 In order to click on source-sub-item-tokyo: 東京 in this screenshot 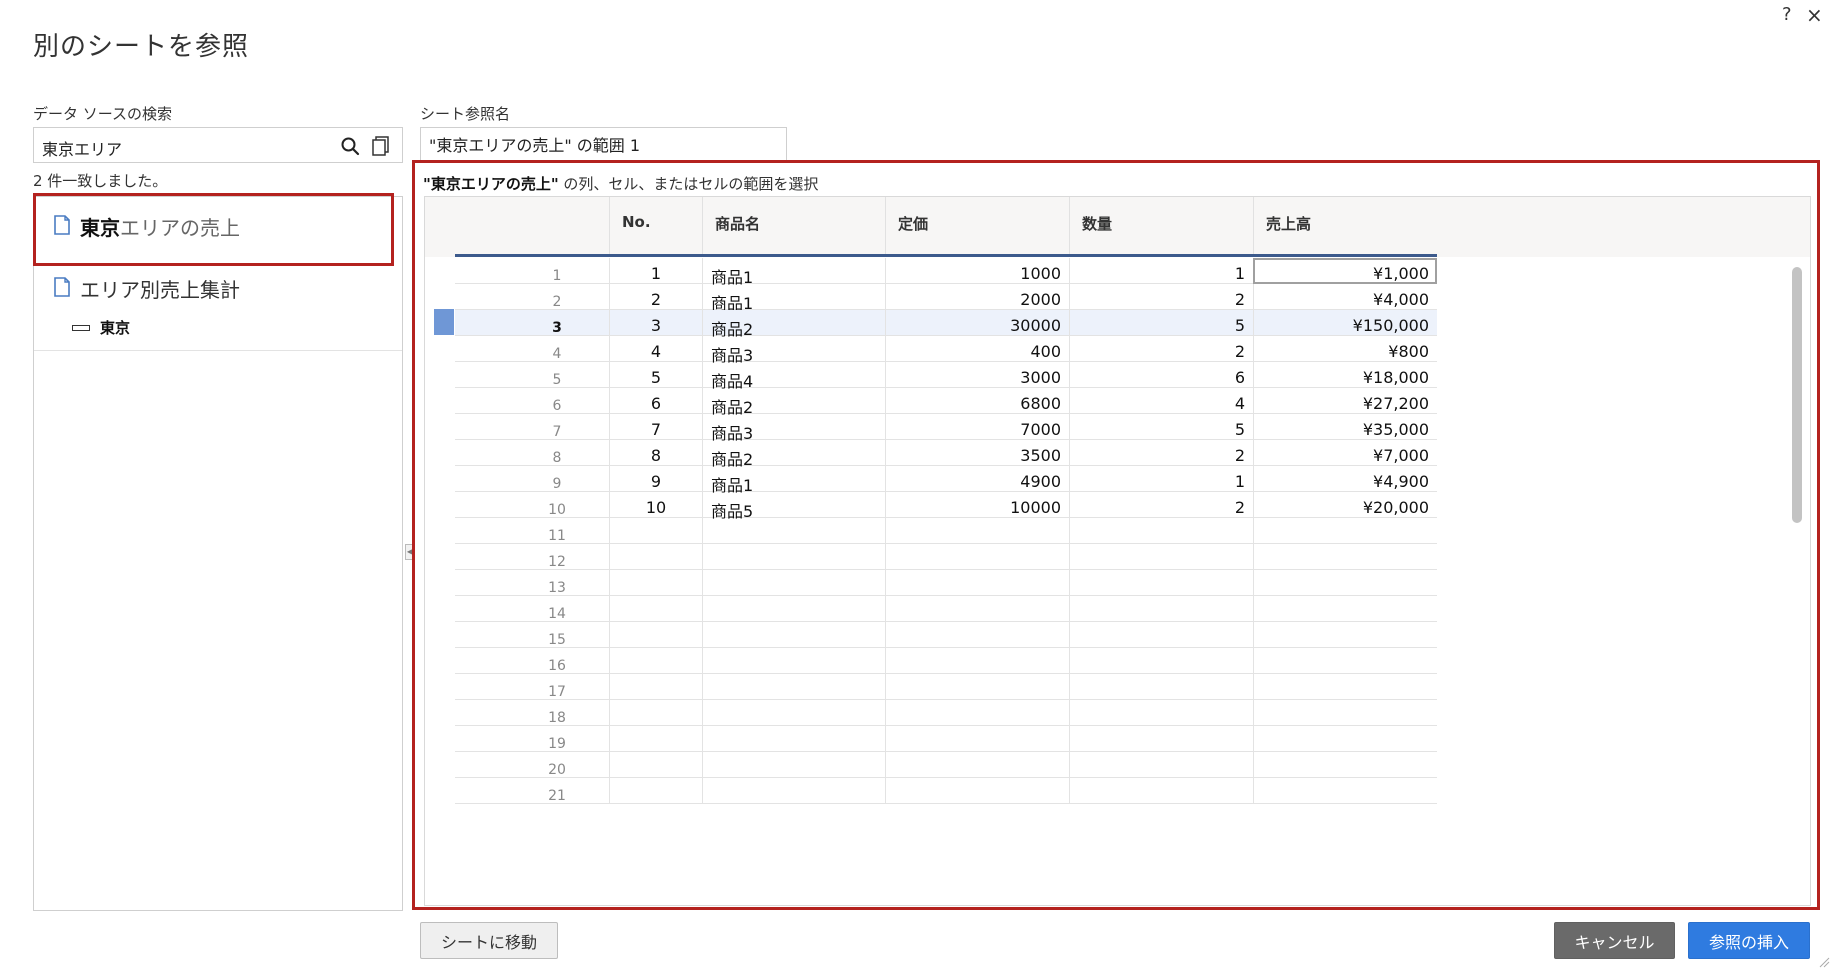, I will do `click(101, 327)`.